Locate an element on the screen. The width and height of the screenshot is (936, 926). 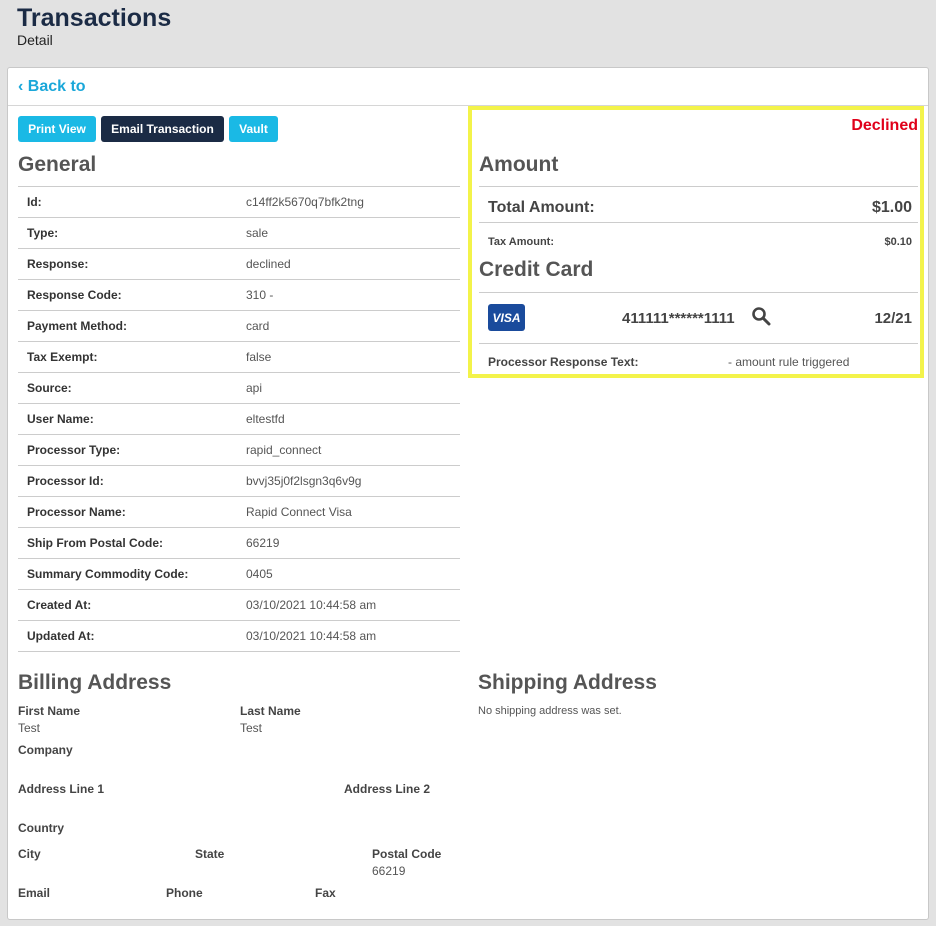
row-value: sale is located at coordinates (257, 233).